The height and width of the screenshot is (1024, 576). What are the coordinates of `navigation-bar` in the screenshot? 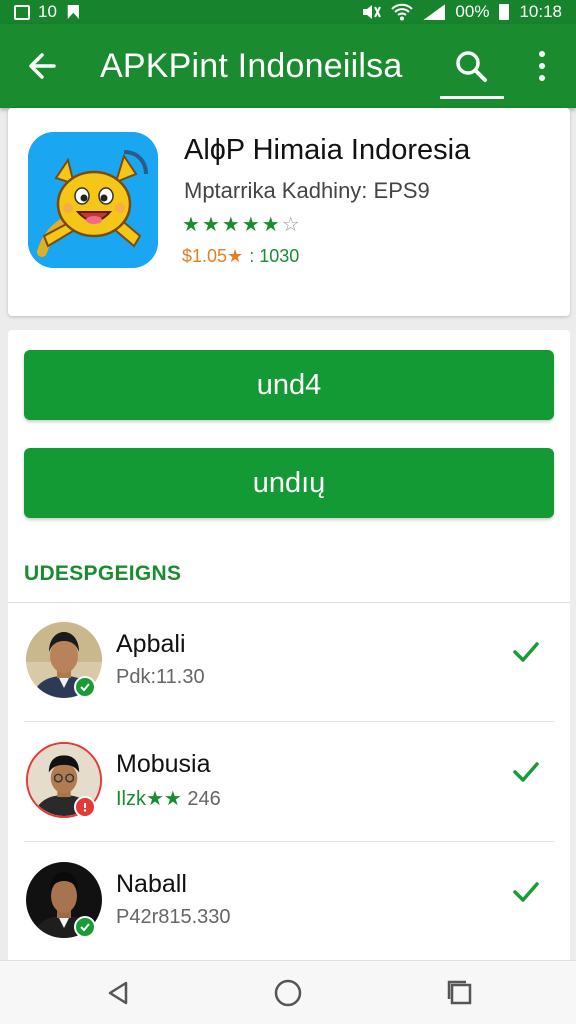 It's located at (288, 992).